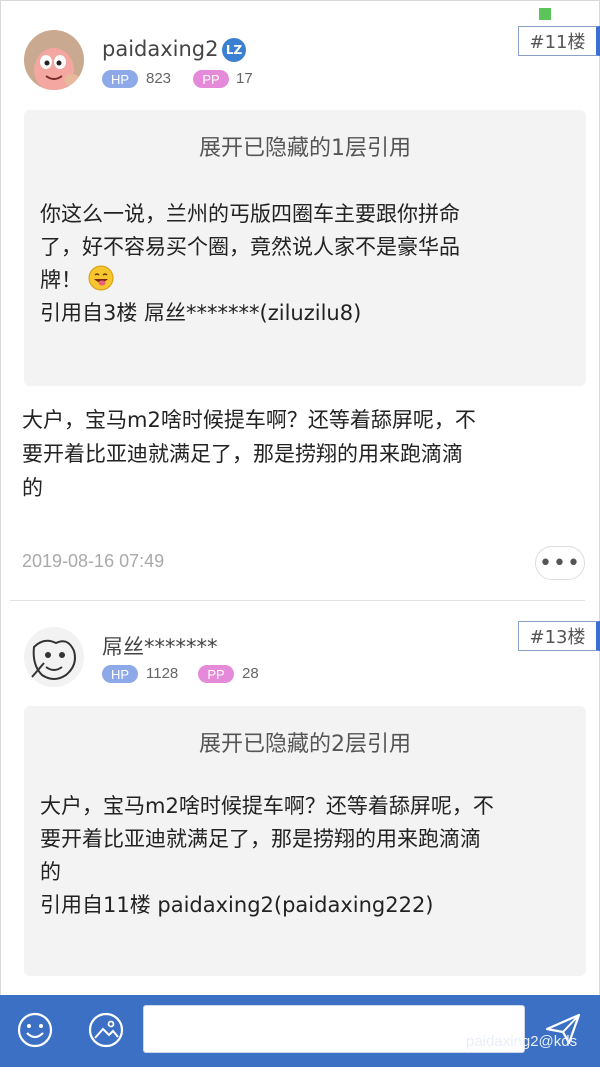 This screenshot has width=600, height=1067. I want to click on expand-quotes-link: 展开已隐藏的2层引用, so click(305, 742).